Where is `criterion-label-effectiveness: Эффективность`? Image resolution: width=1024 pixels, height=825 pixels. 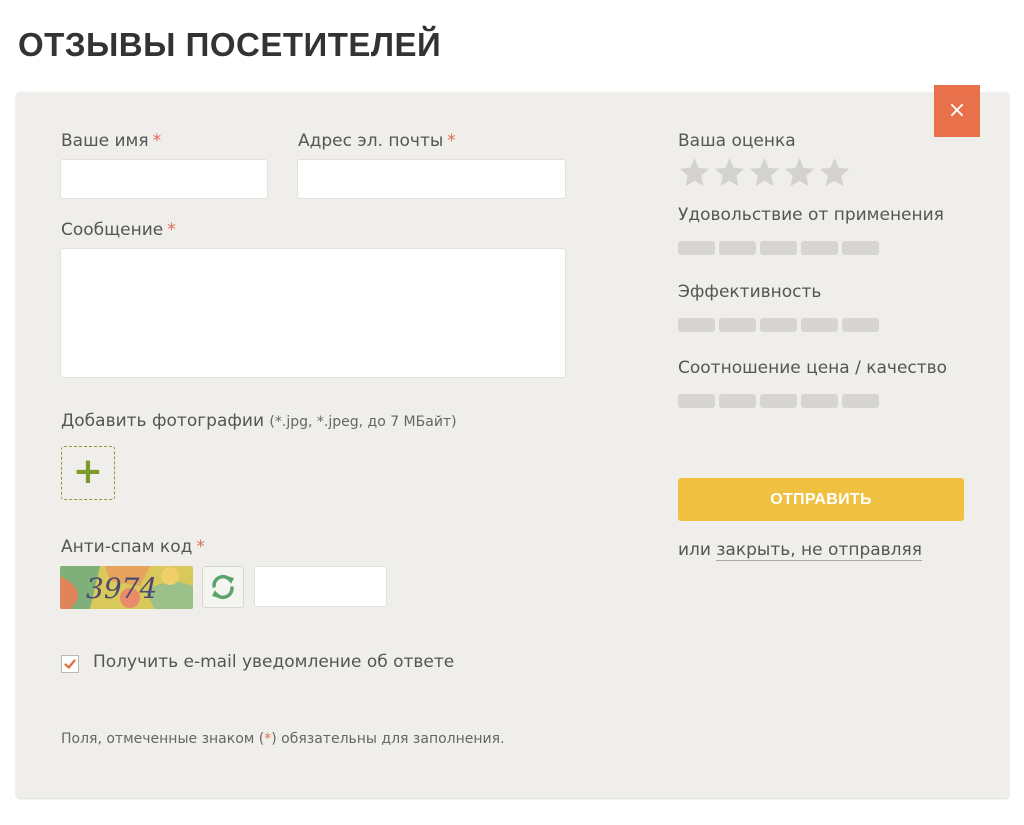
criterion-label-effectiveness: Эффективность is located at coordinates (750, 292).